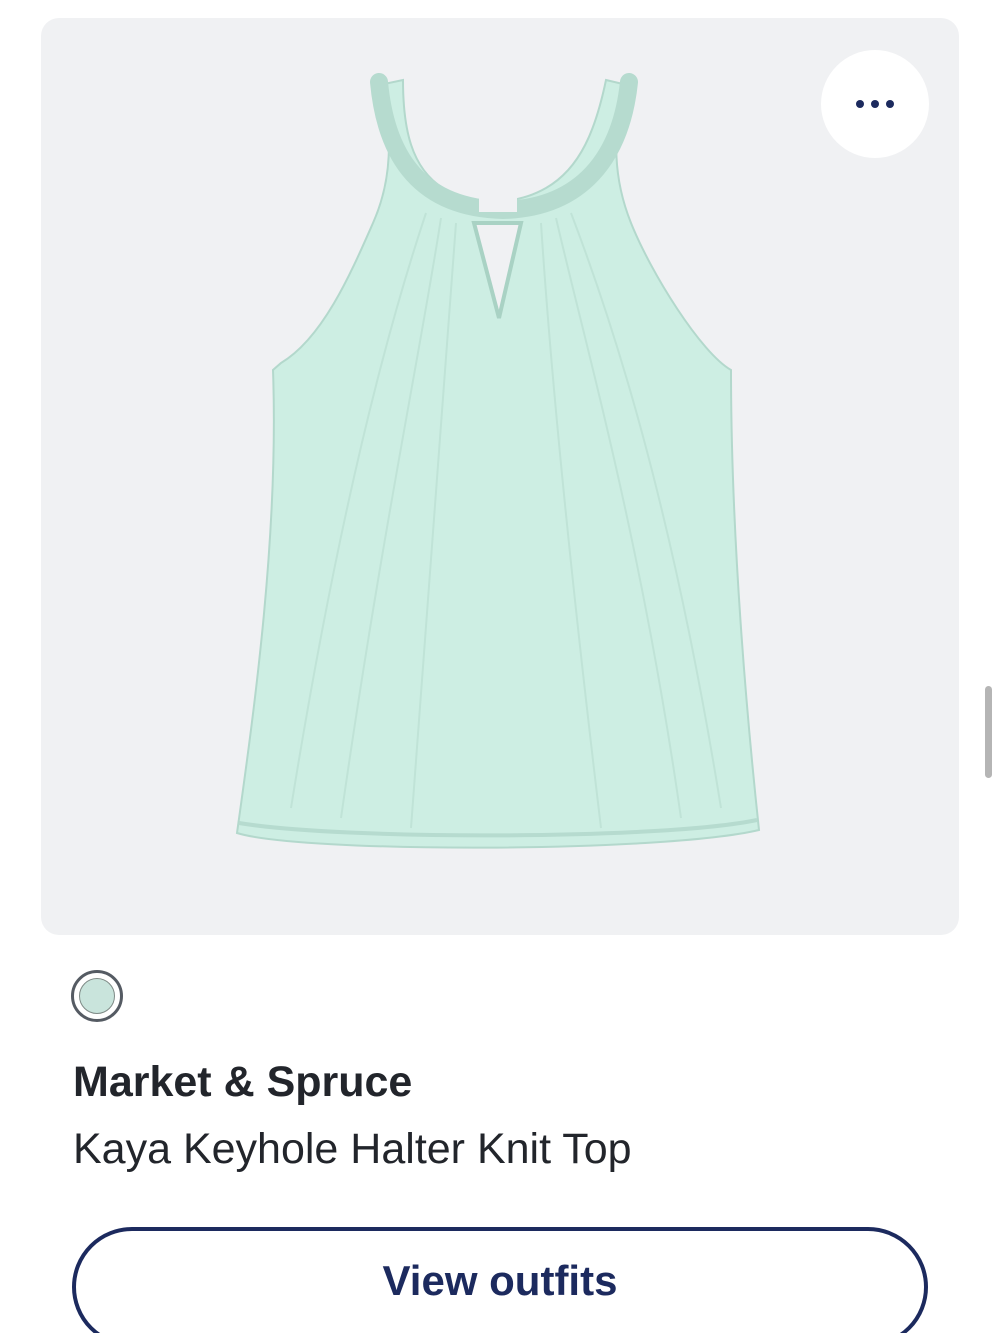 The image size is (1000, 1333). I want to click on color-swatch, so click(97, 996).